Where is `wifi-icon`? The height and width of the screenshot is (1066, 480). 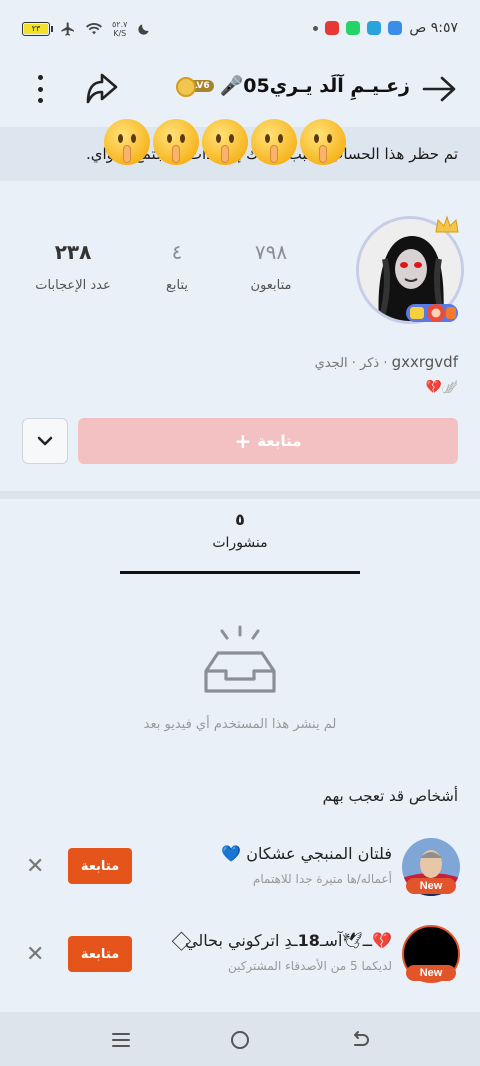 wifi-icon is located at coordinates (94, 29).